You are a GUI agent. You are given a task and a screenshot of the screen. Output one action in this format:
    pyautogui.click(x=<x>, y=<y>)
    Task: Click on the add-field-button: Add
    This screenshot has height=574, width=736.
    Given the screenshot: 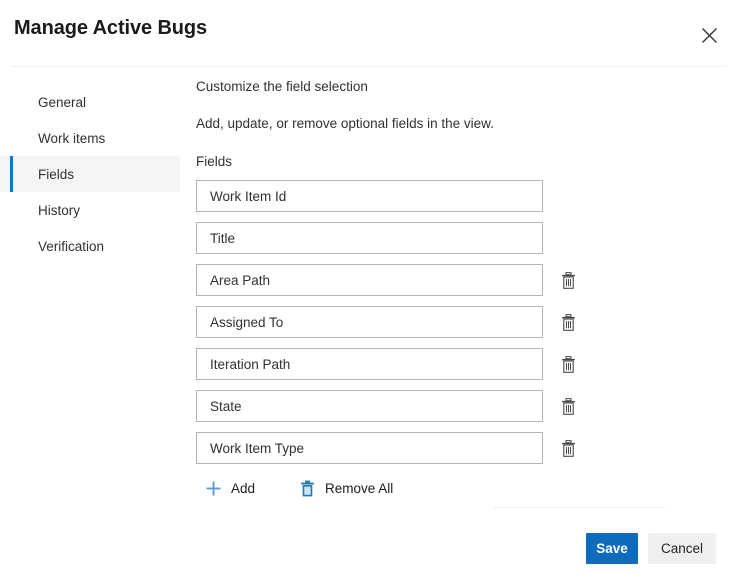 What is the action you would take?
    pyautogui.click(x=229, y=488)
    